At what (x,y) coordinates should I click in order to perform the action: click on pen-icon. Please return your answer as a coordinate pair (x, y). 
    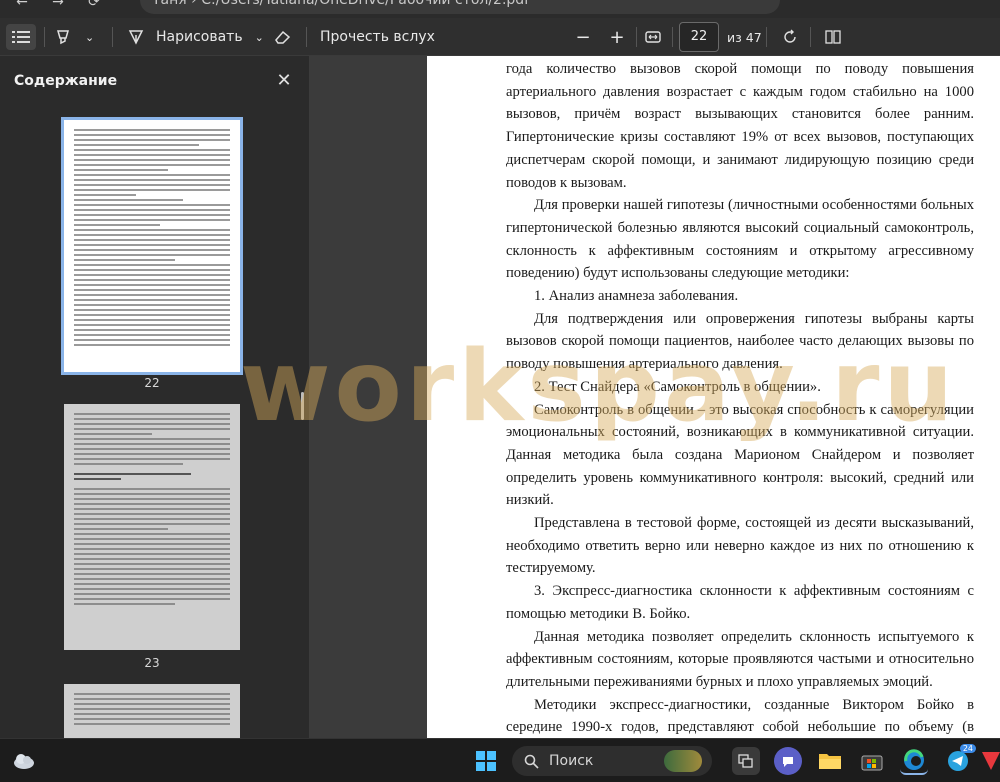
    Looking at the image, I should click on (136, 37).